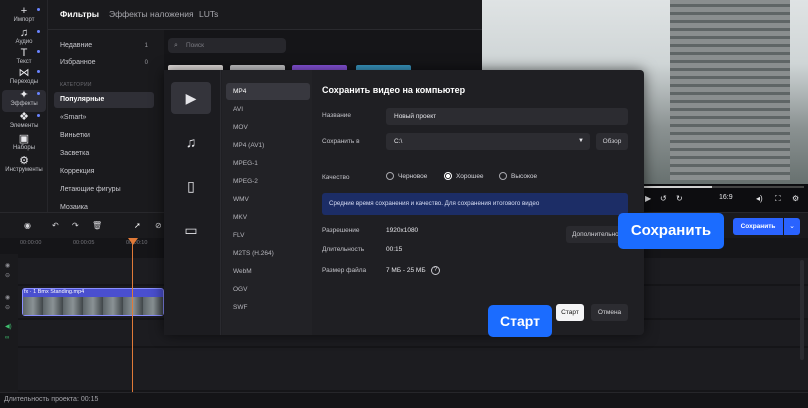  Describe the element at coordinates (726, 197) in the screenshot. I see `aspect-ratio-select: 16:9` at that location.